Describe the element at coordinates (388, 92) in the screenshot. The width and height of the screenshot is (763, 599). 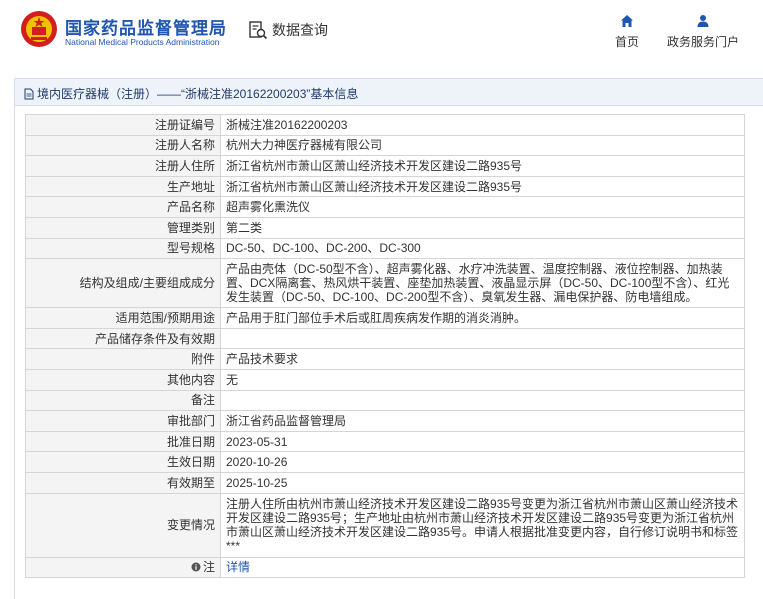
I see `breadcrumb-bar: 境内医疗器械（注册）——“浙械注准20162200203”基本信息` at that location.